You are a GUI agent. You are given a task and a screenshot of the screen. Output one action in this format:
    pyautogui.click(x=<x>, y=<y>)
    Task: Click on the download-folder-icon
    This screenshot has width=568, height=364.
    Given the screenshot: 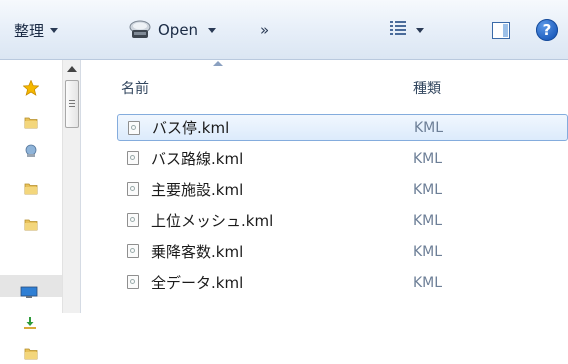 What is the action you would take?
    pyautogui.click(x=30, y=323)
    